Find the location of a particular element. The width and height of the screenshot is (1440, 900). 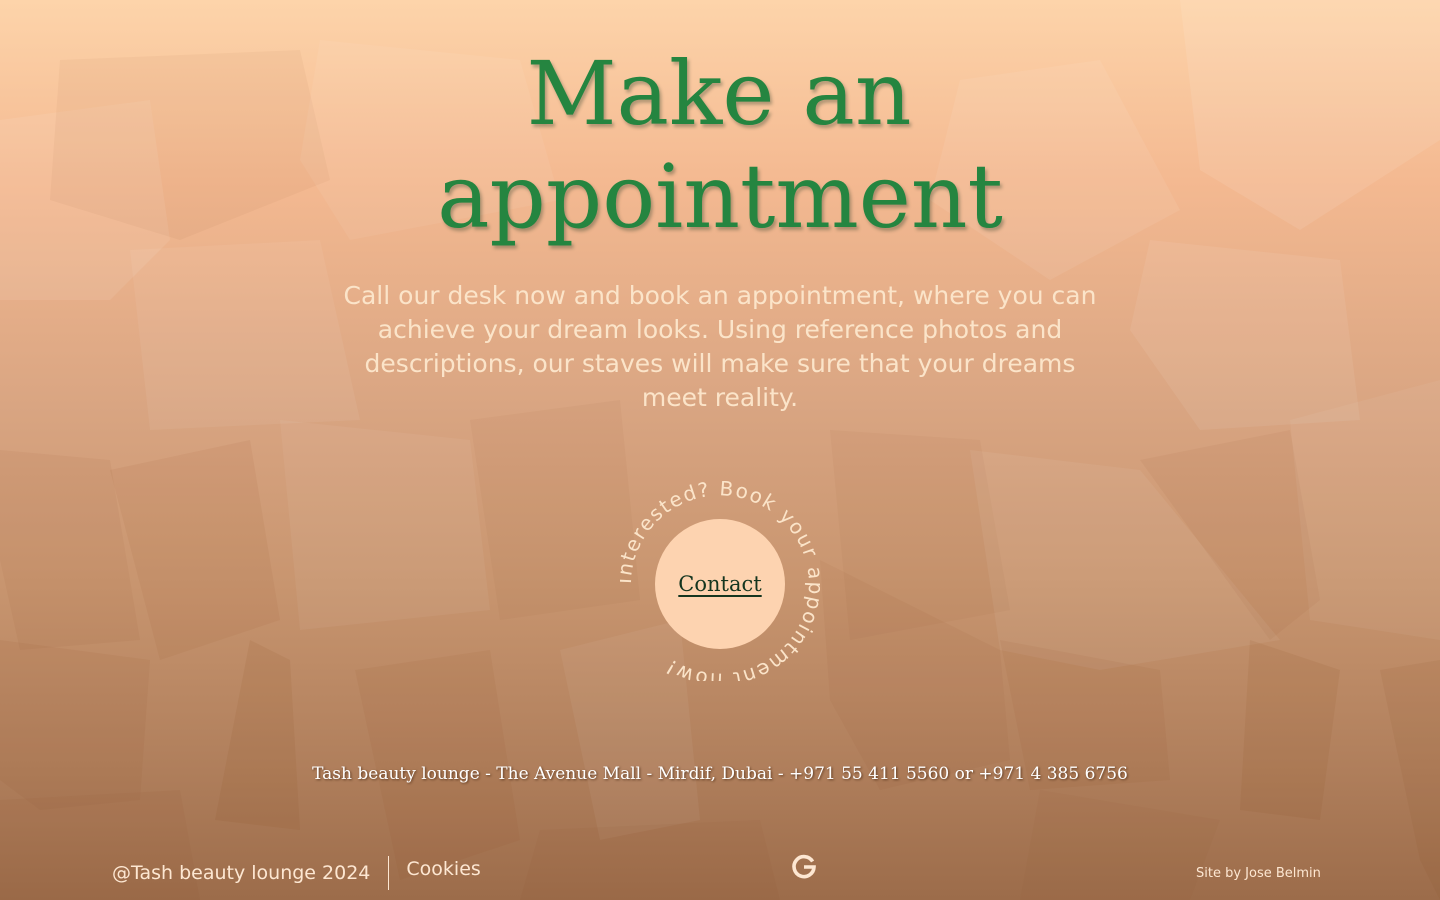

contact-button: Contact is located at coordinates (720, 584).